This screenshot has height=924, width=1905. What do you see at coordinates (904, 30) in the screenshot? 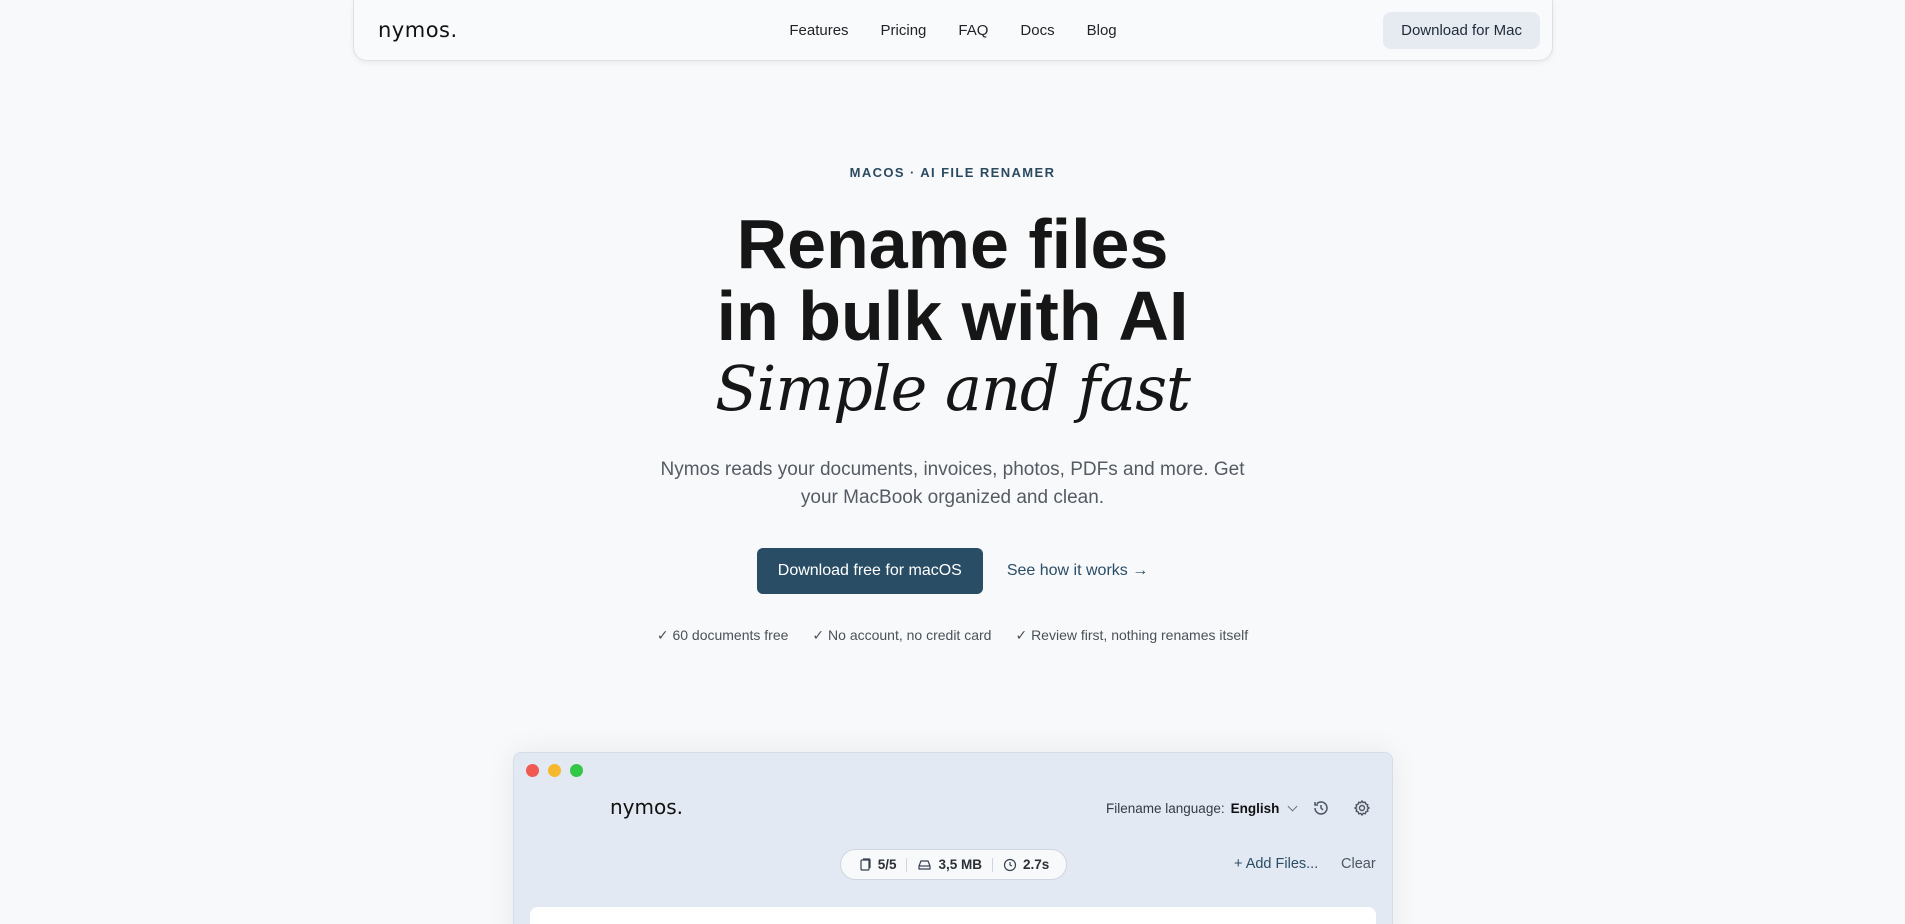
I see `nav-link-pricing: Pricing` at bounding box center [904, 30].